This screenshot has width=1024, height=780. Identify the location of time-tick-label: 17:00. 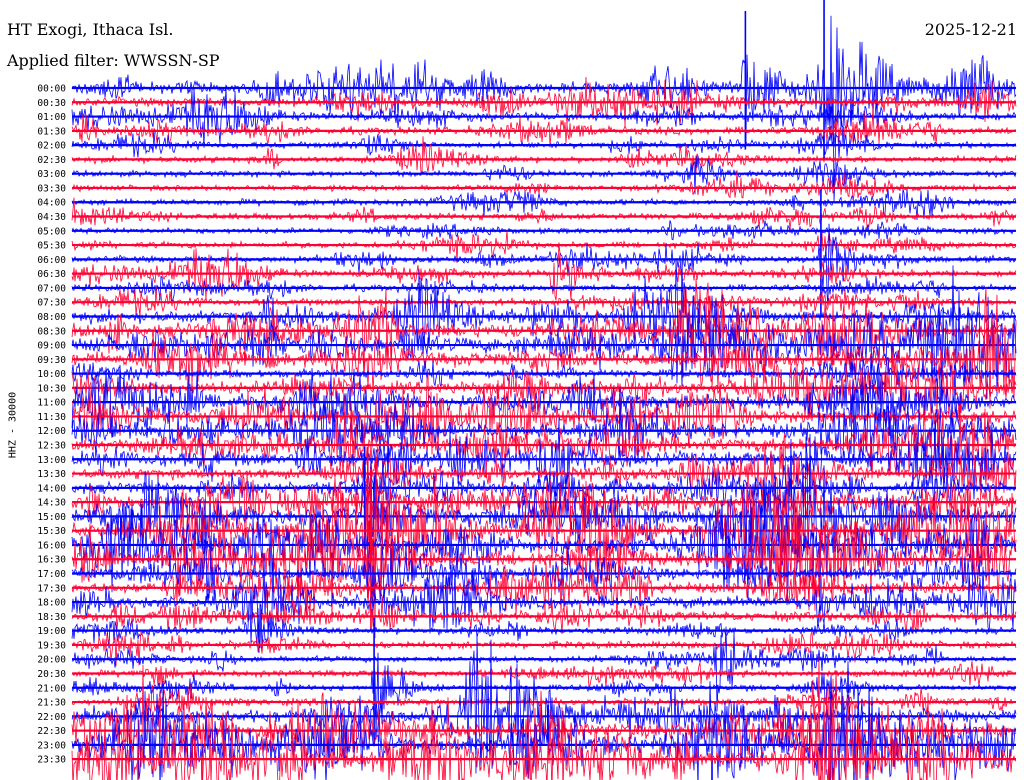
(51, 574).